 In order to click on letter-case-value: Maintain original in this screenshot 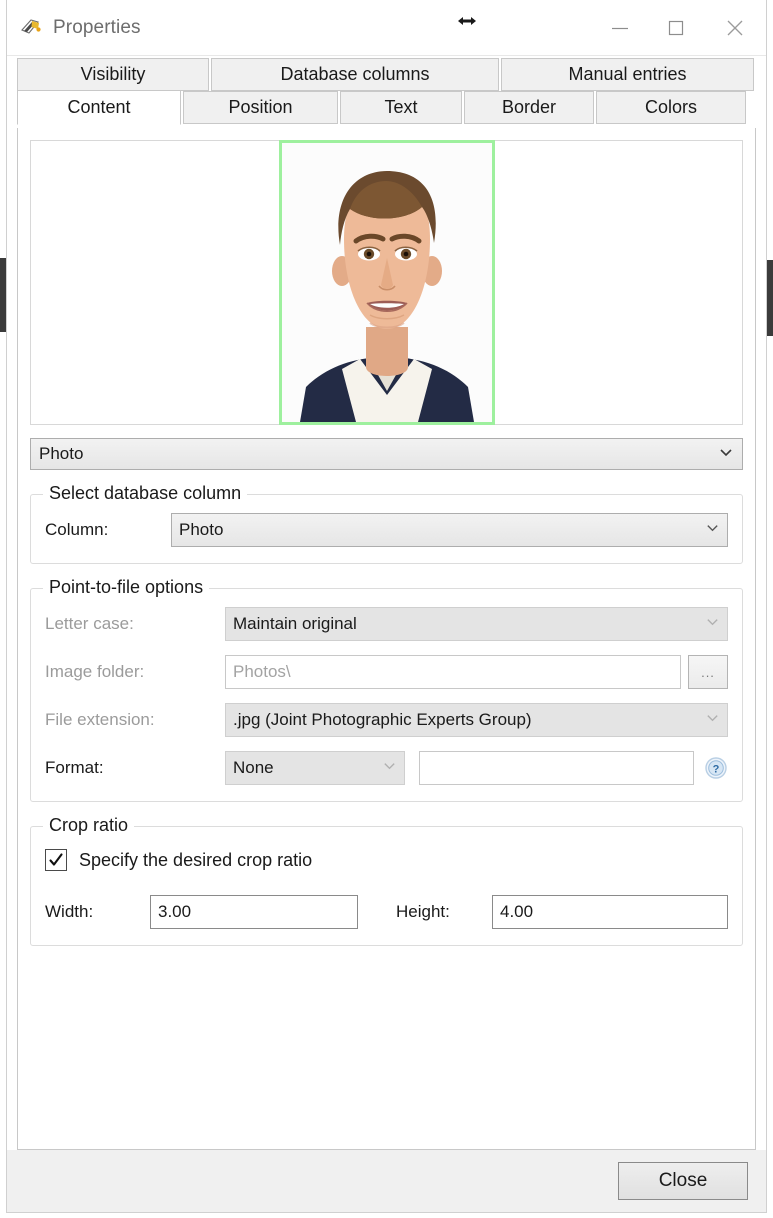, I will do `click(295, 623)`.